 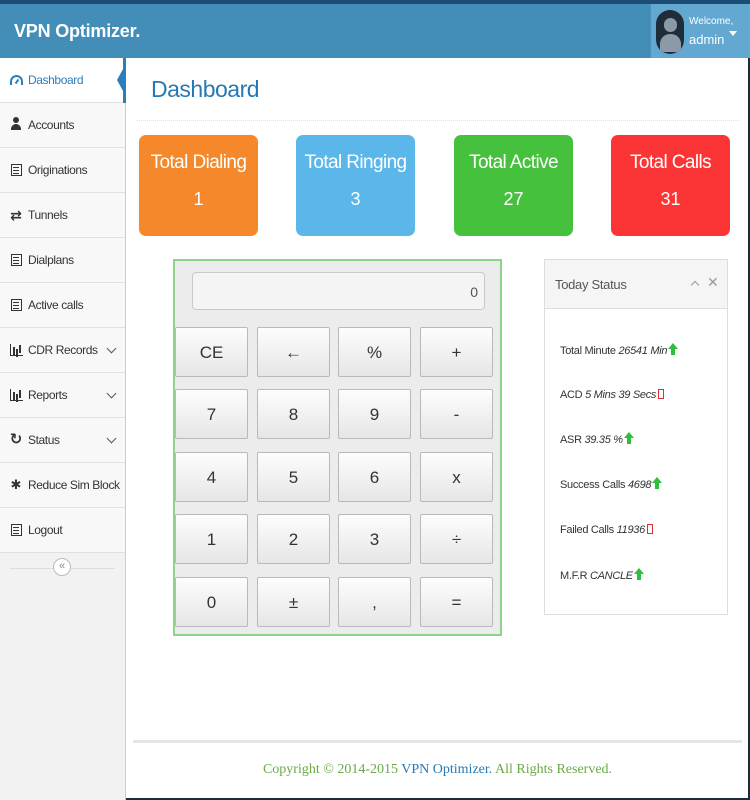 What do you see at coordinates (700, 31) in the screenshot?
I see `user-menu: Welcome, admin` at bounding box center [700, 31].